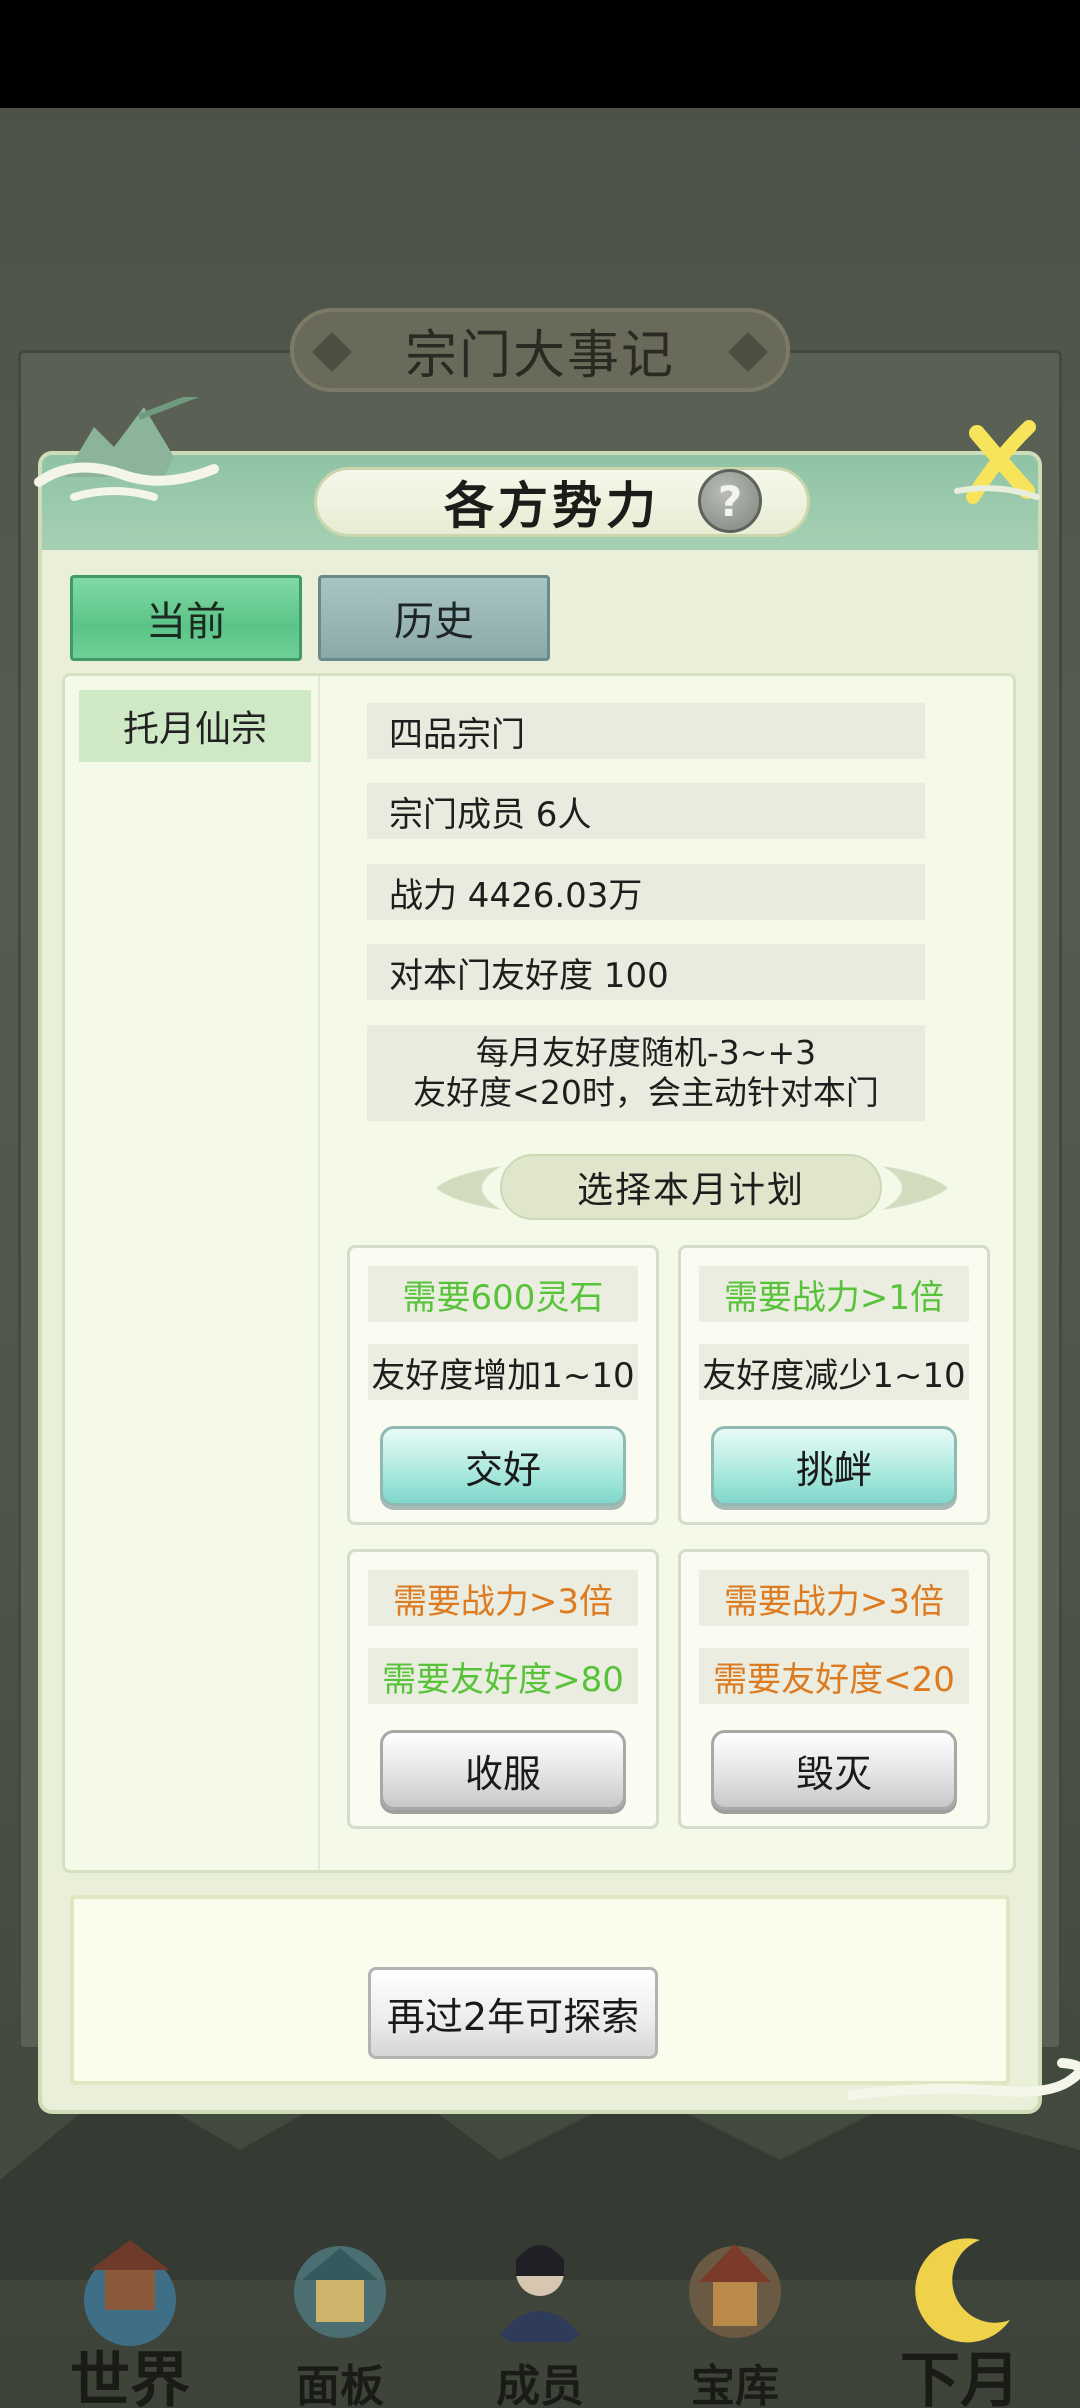 This screenshot has width=1080, height=2408. I want to click on subjugate-button: 收服, so click(503, 1770).